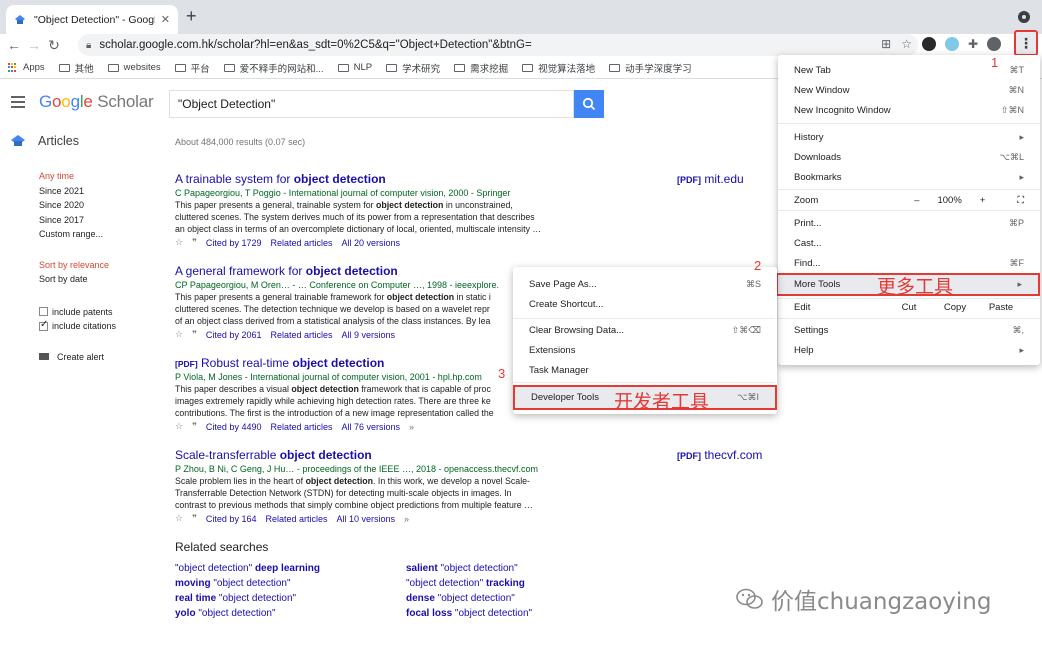 This screenshot has width=1042, height=645. Describe the element at coordinates (77, 357) in the screenshot. I see `create-alert-link: Create alert` at that location.